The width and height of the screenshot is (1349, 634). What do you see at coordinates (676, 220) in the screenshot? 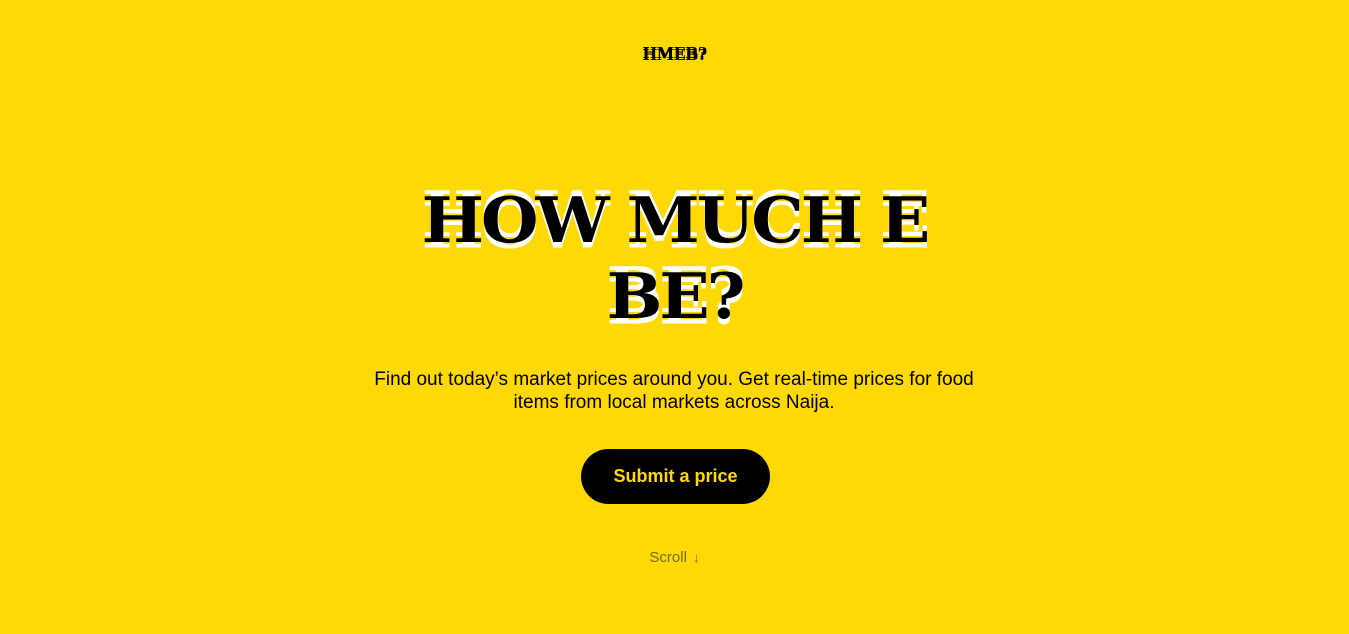
I see `hero-headline-line-1: HOW MUCH E` at bounding box center [676, 220].